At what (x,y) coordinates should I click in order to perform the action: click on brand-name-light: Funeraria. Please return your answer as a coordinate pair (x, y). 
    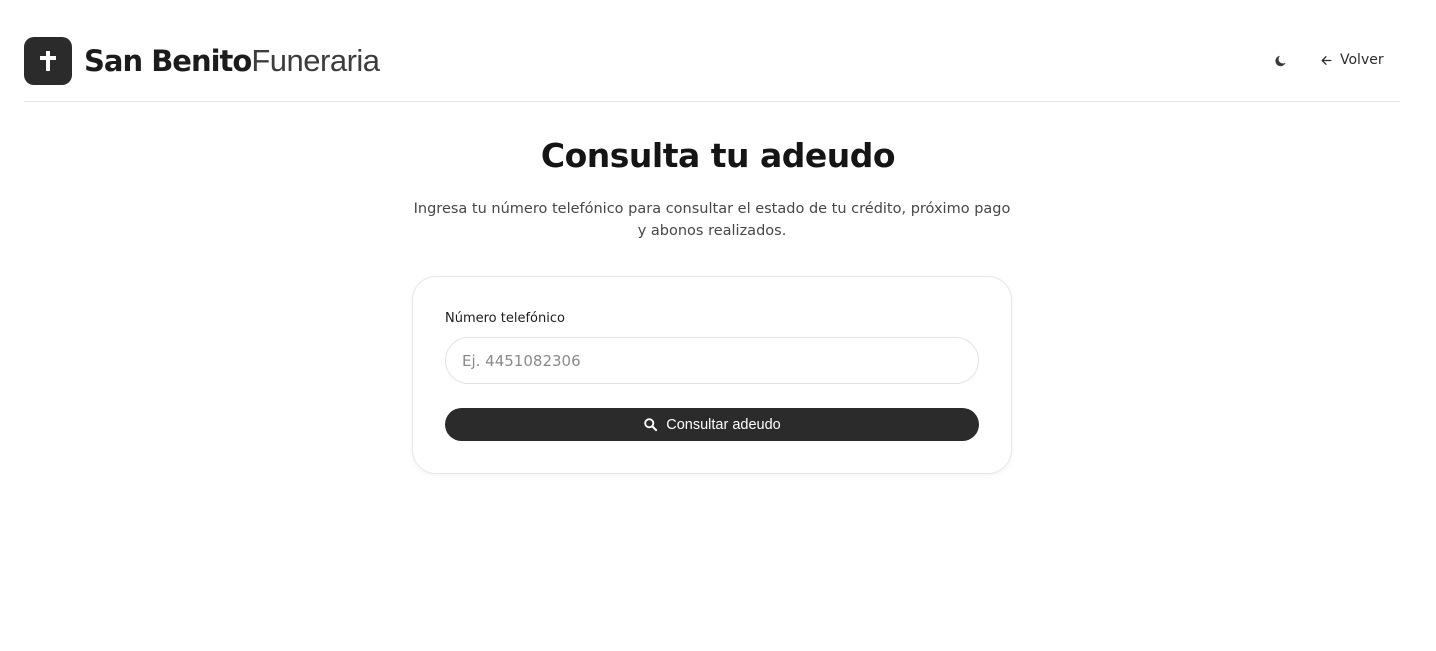
    Looking at the image, I should click on (315, 60).